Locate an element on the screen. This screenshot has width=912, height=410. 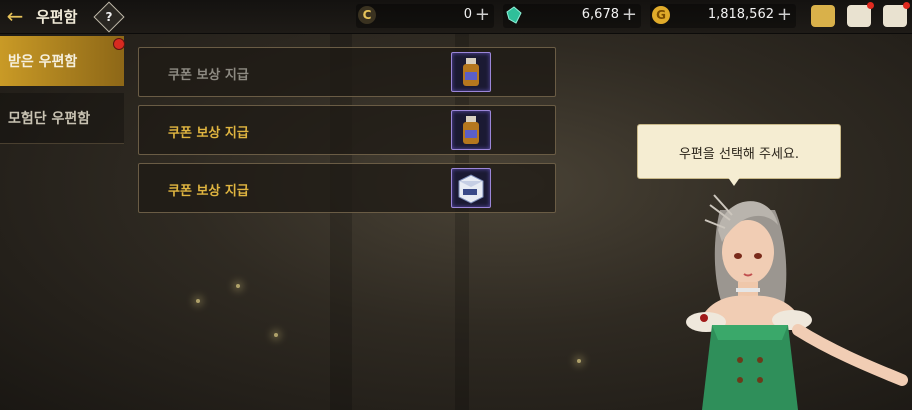
currency-value: 0 is located at coordinates (467, 14).